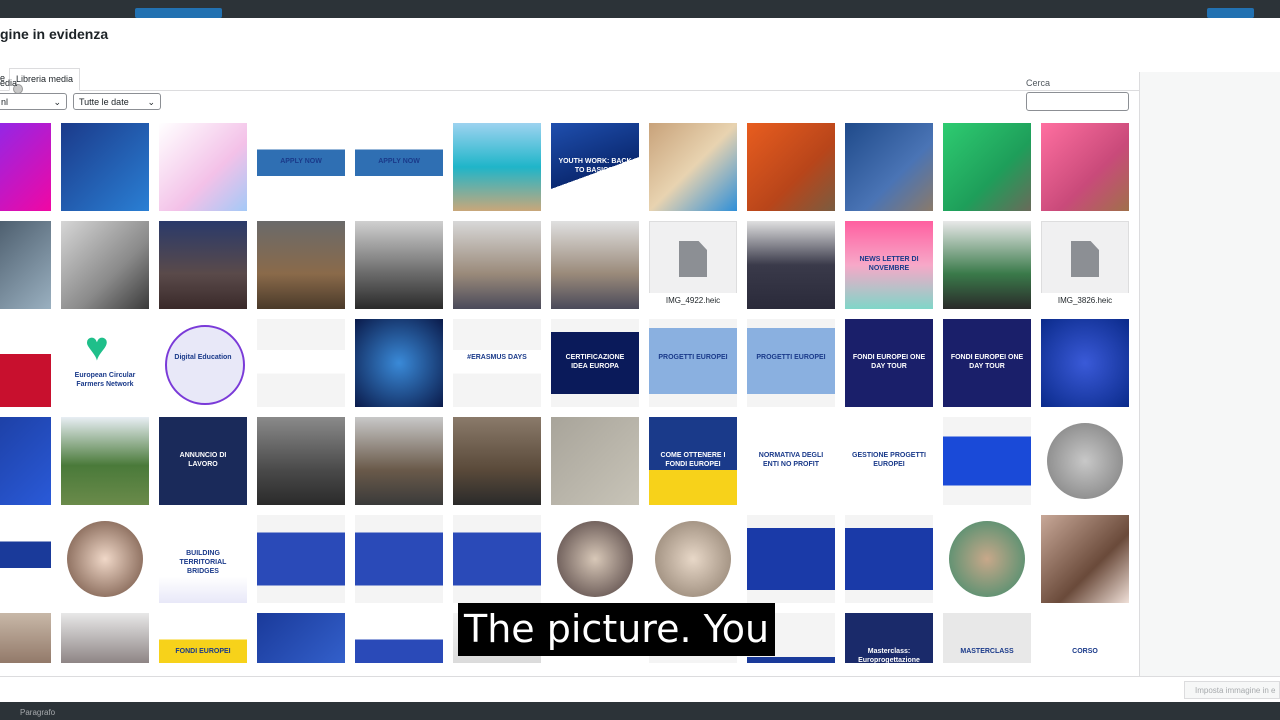 The width and height of the screenshot is (1280, 720). I want to click on attachment-details-sidebar, so click(1209, 374).